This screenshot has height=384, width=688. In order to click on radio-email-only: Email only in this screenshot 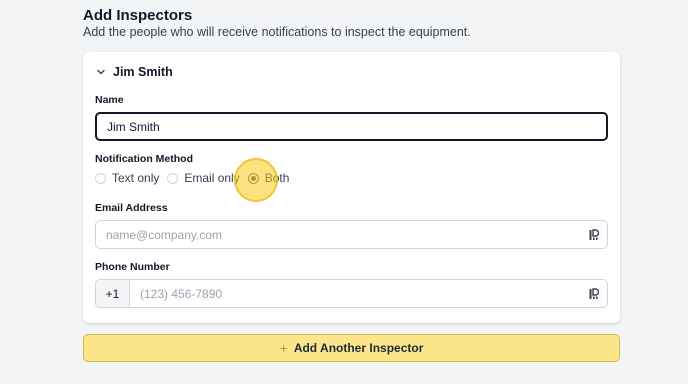, I will do `click(203, 178)`.